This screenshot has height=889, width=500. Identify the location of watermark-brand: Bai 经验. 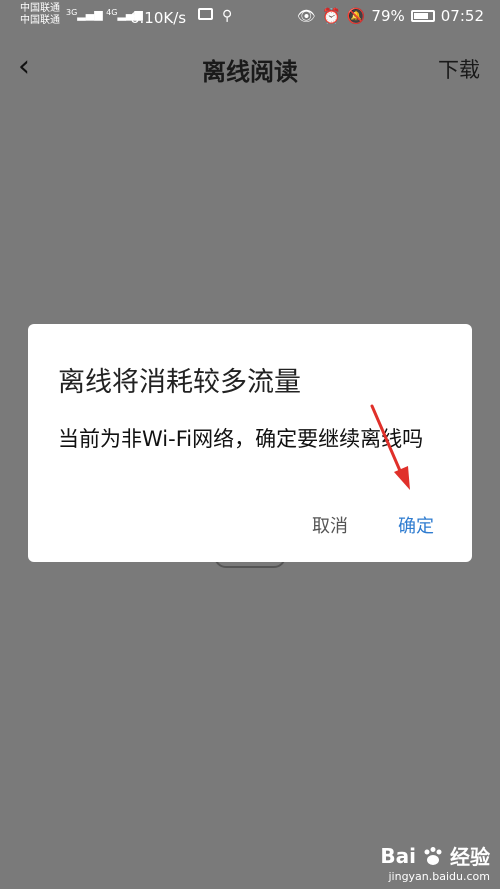
(435, 855).